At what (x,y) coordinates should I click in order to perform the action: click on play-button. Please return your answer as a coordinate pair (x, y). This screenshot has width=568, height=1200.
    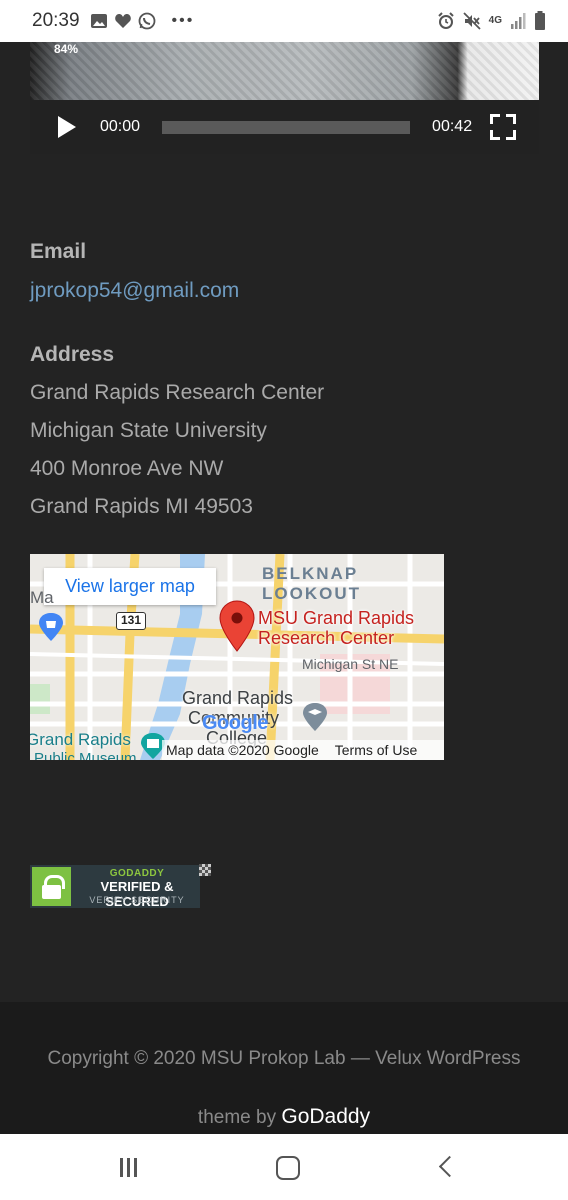
    Looking at the image, I should click on (67, 127).